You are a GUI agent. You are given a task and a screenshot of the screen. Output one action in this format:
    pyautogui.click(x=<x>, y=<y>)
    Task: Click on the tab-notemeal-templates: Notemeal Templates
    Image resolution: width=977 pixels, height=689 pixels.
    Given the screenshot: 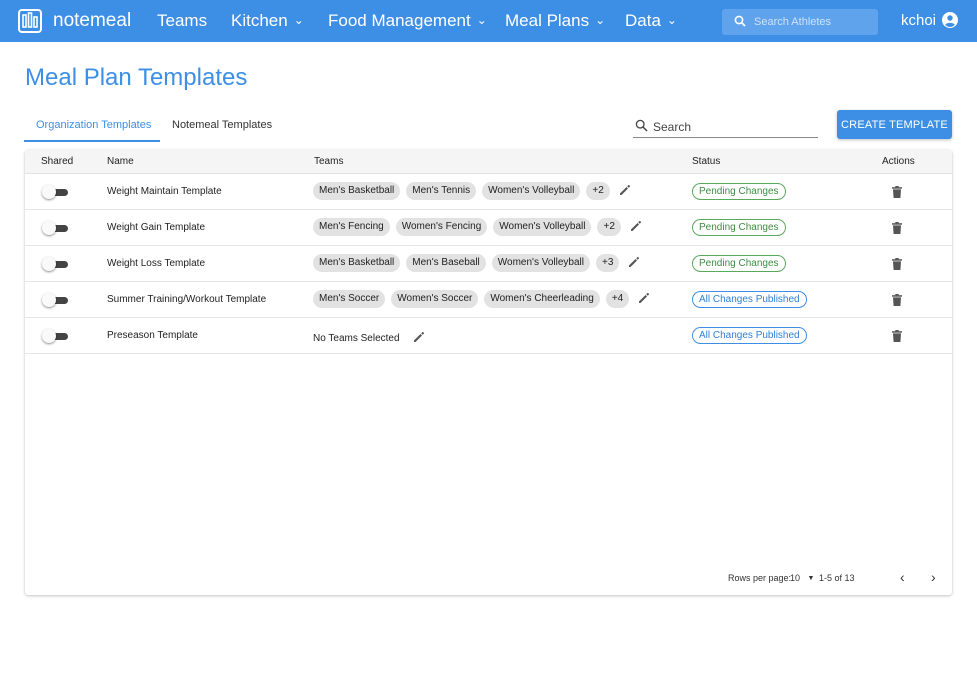 What is the action you would take?
    pyautogui.click(x=222, y=125)
    